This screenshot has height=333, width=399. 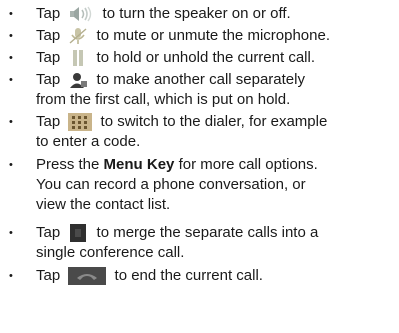 What do you see at coordinates (188, 275) in the screenshot?
I see `item-text: to end the current call.` at bounding box center [188, 275].